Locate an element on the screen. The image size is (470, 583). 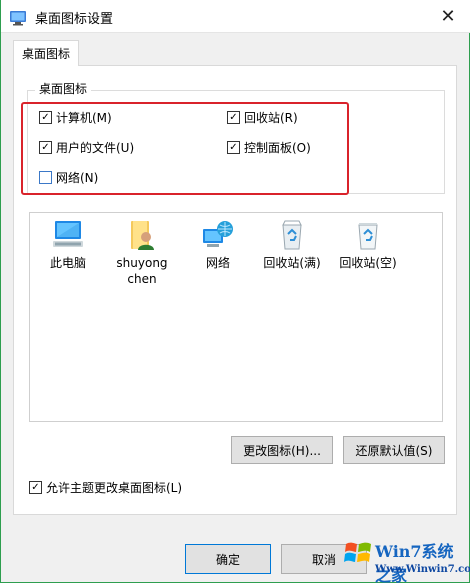
checkbox-network: 网络(N) is located at coordinates (68, 177).